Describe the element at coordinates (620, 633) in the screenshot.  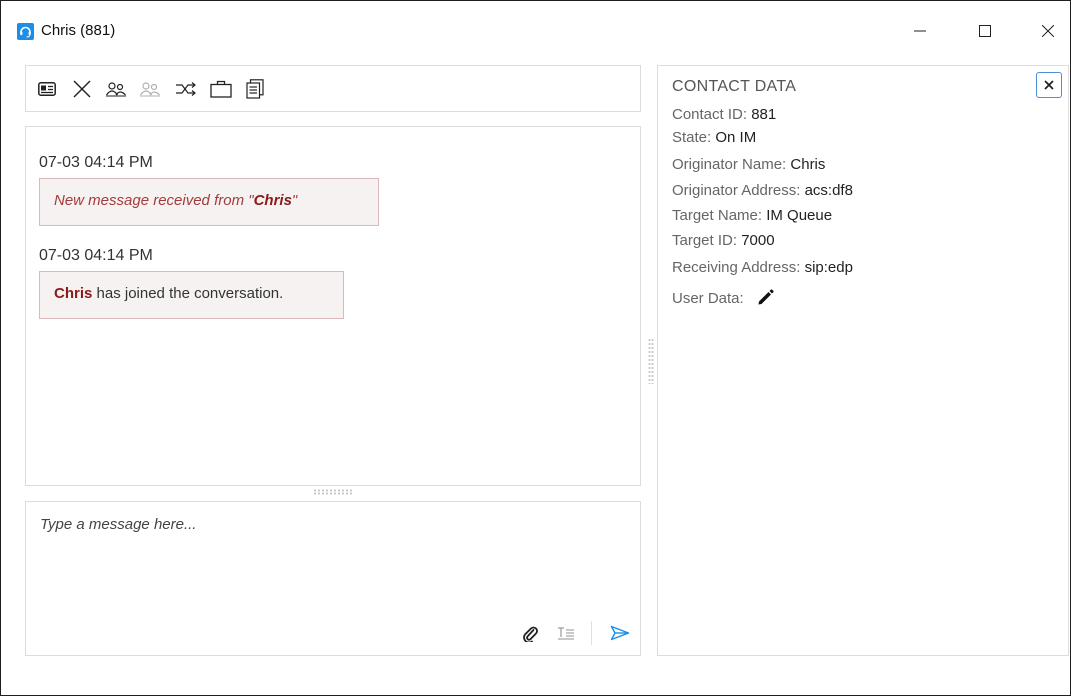
I see `send-icon` at that location.